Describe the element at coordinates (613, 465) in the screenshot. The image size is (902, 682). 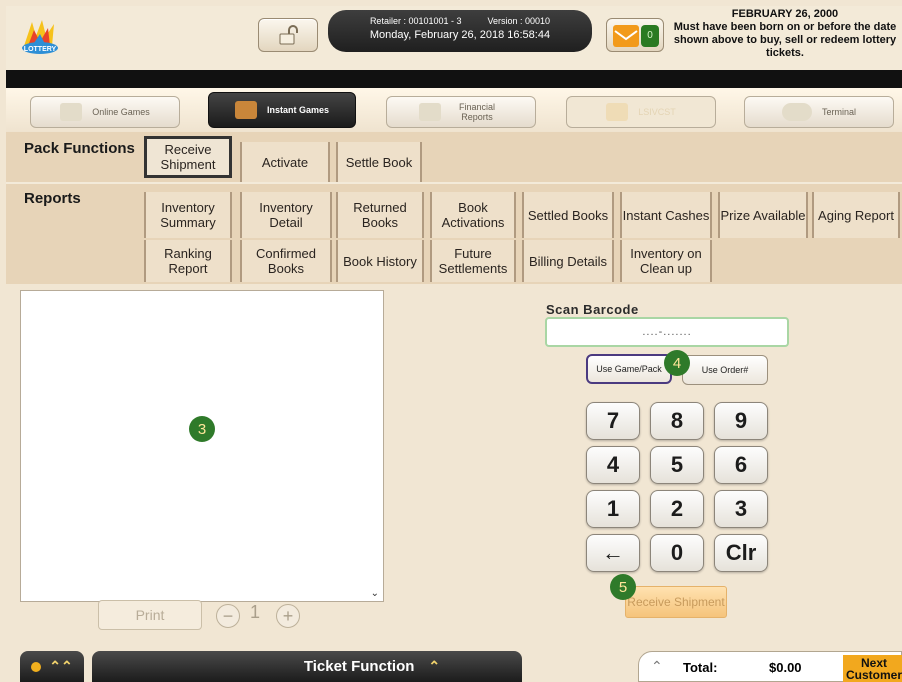
I see `key-4: 4` at that location.